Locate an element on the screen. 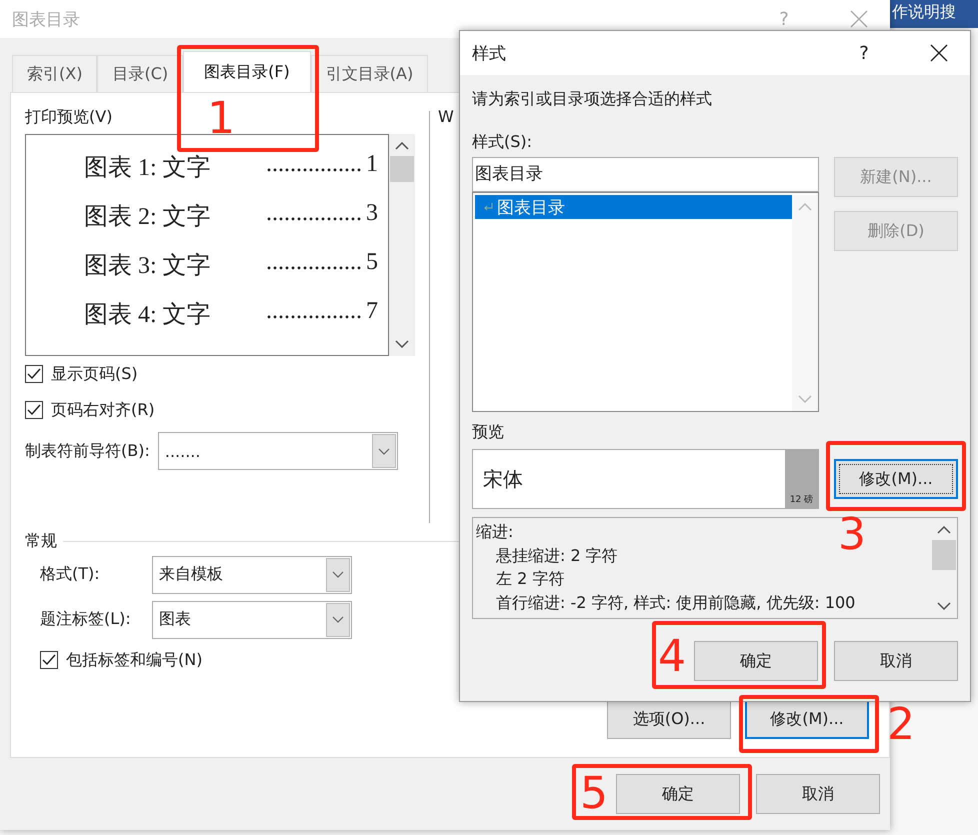 The width and height of the screenshot is (978, 835). description-line: 缩进: is located at coordinates (495, 532).